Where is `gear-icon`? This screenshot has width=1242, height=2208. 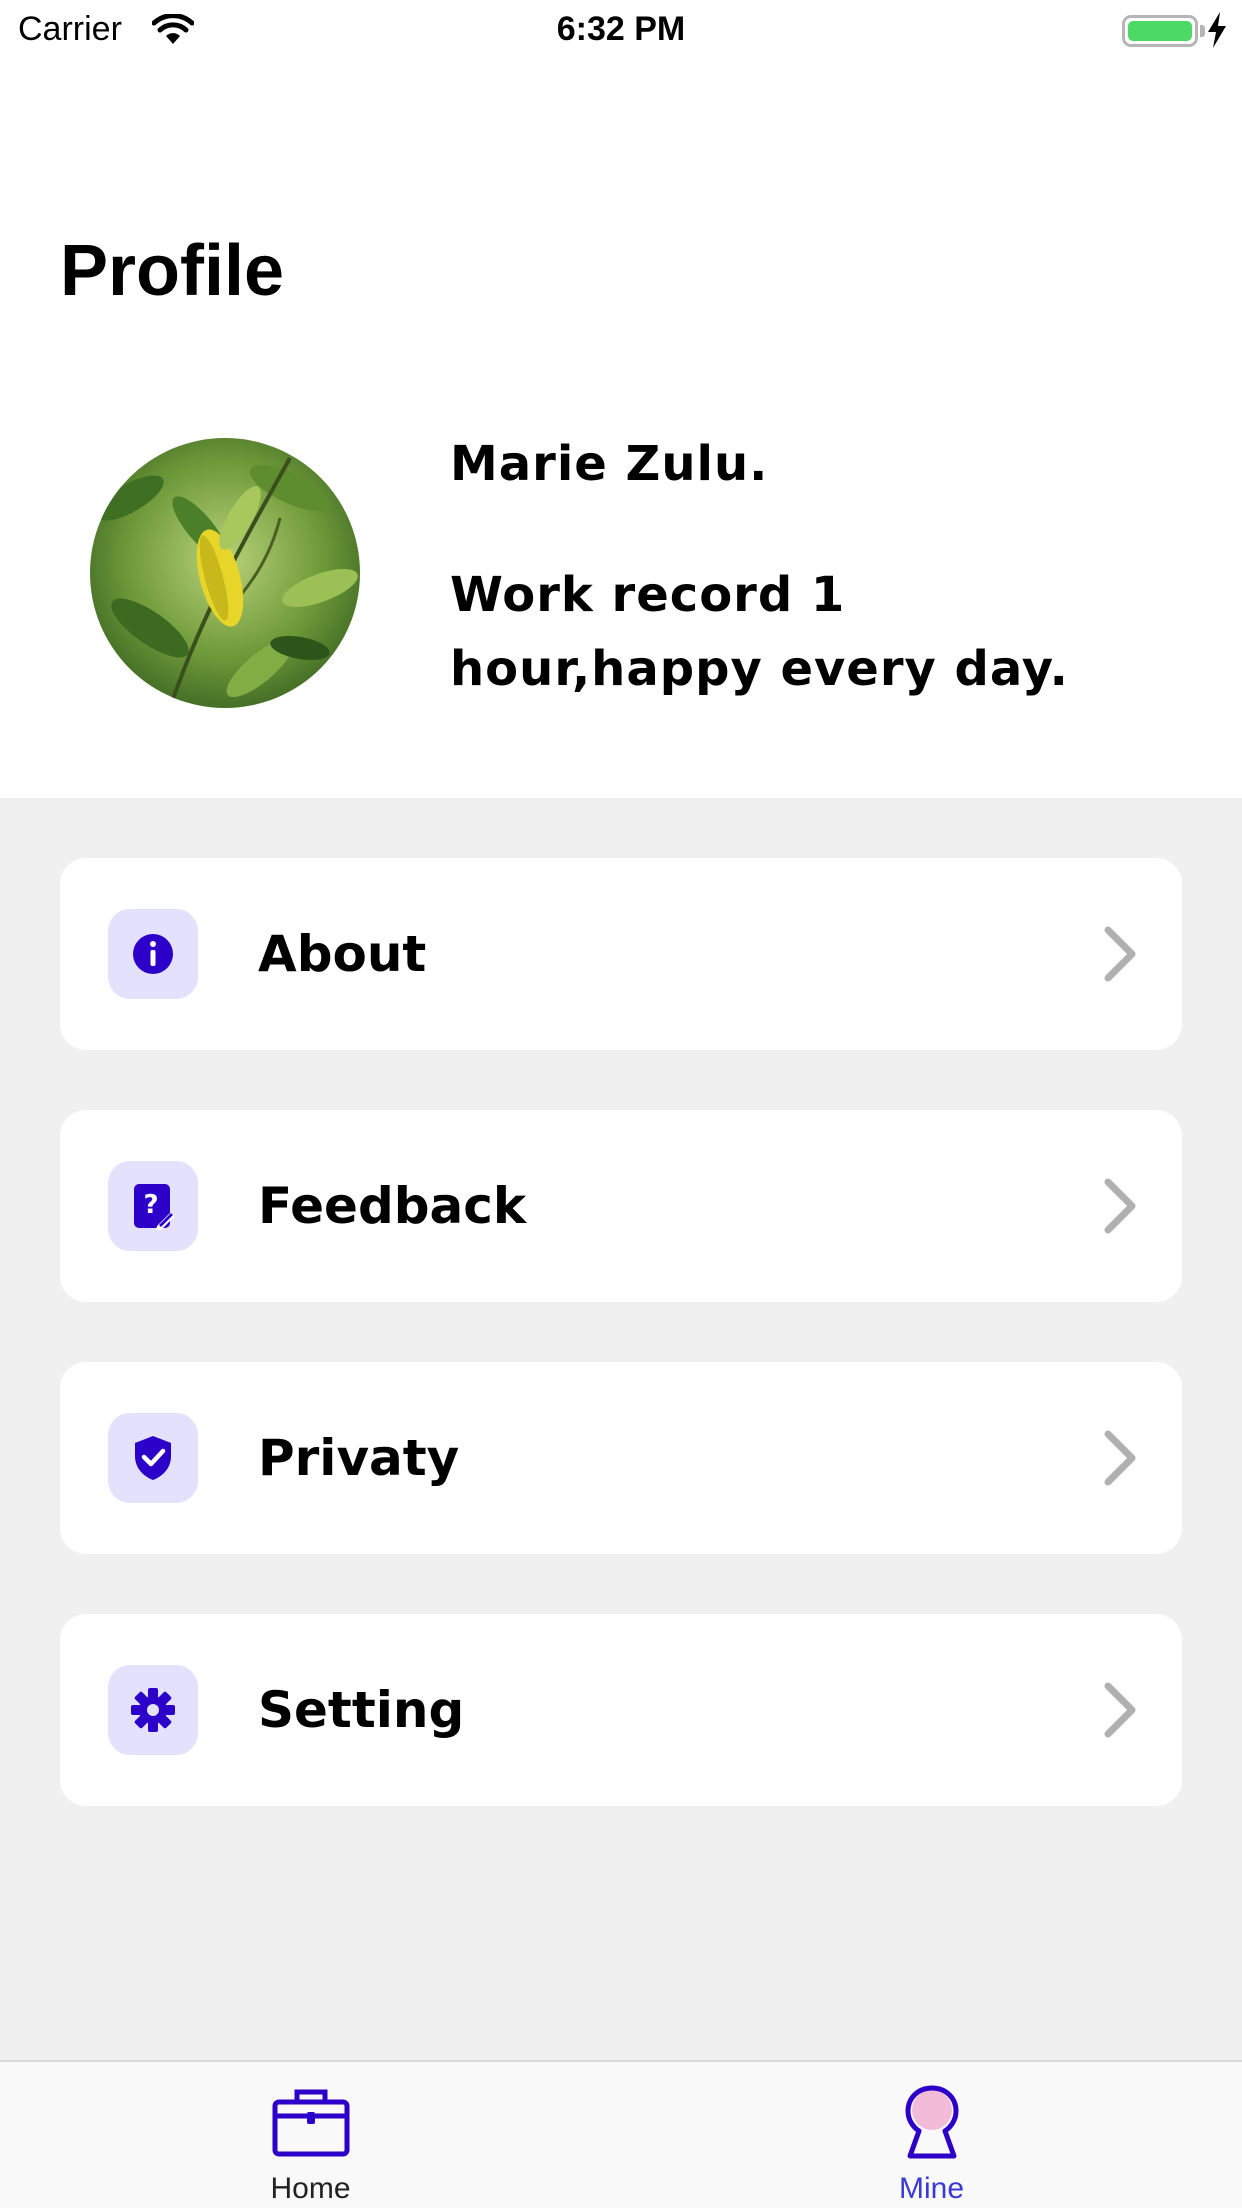 gear-icon is located at coordinates (153, 1710).